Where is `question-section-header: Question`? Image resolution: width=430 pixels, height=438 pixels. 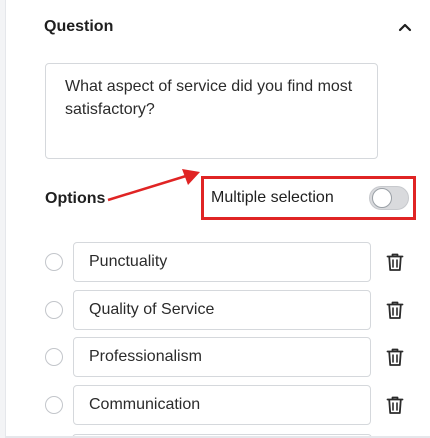 question-section-header: Question is located at coordinates (229, 27).